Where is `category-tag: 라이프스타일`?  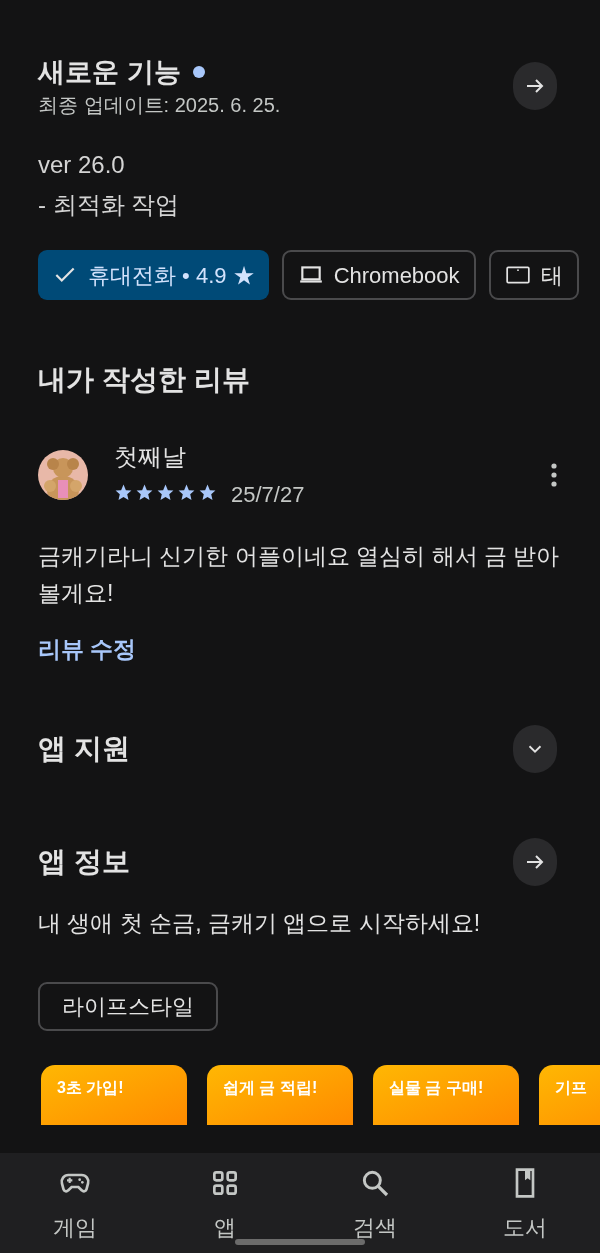
category-tag: 라이프스타일 is located at coordinates (128, 1006).